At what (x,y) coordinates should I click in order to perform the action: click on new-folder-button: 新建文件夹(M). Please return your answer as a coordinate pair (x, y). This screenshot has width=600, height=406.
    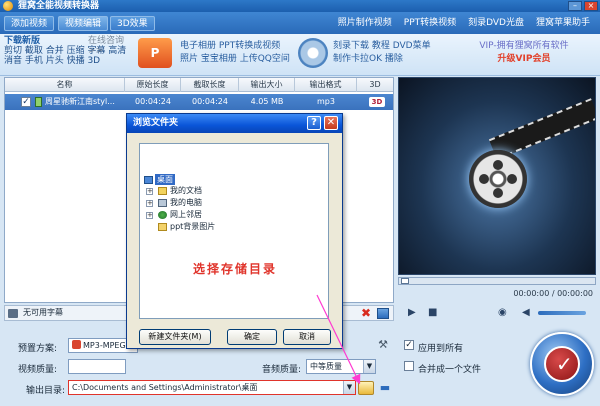
    Looking at the image, I should click on (175, 337).